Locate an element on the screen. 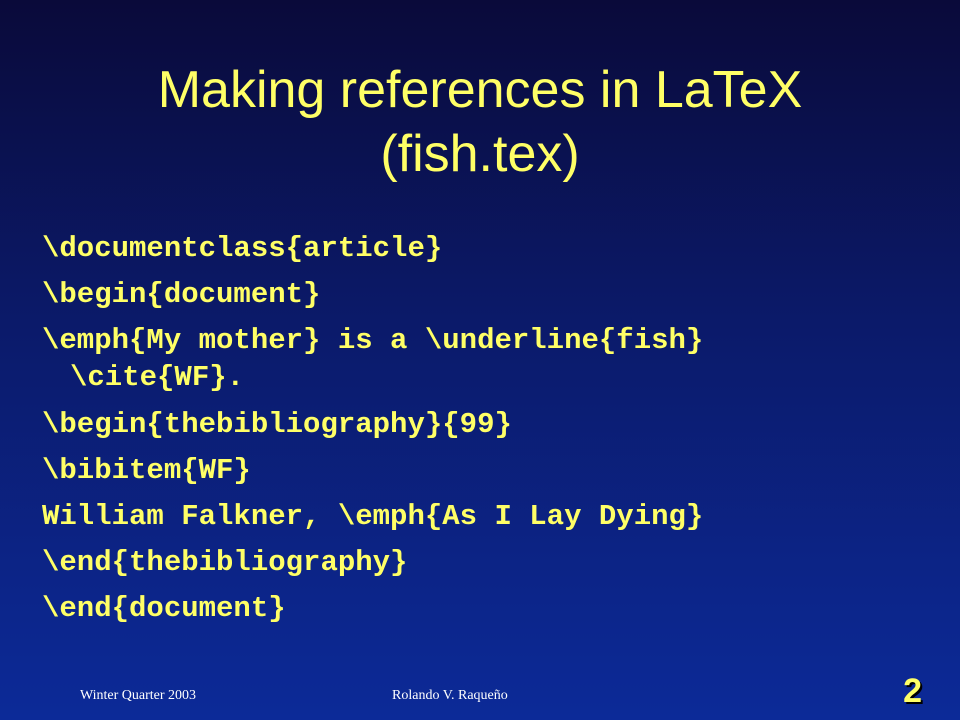  footer-author: Rolando V. Raqueño is located at coordinates (450, 695).